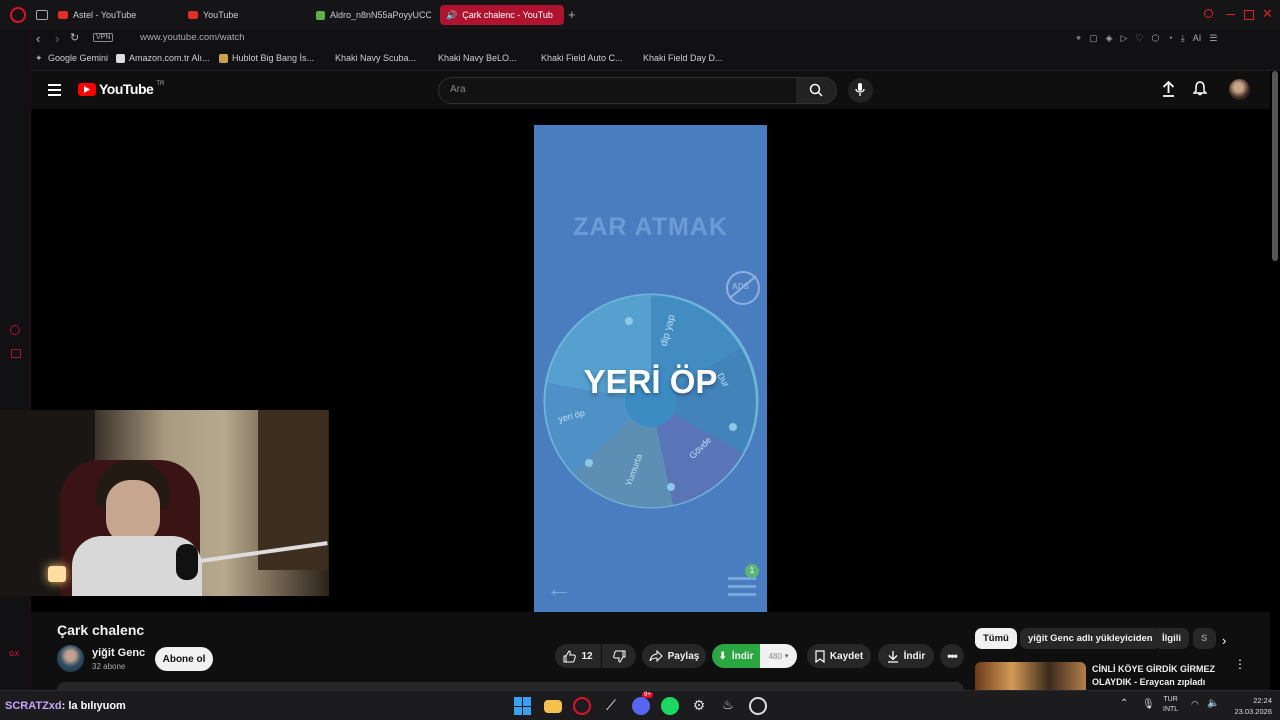 This screenshot has width=1280, height=720. I want to click on chip-all: Tümü, so click(996, 638).